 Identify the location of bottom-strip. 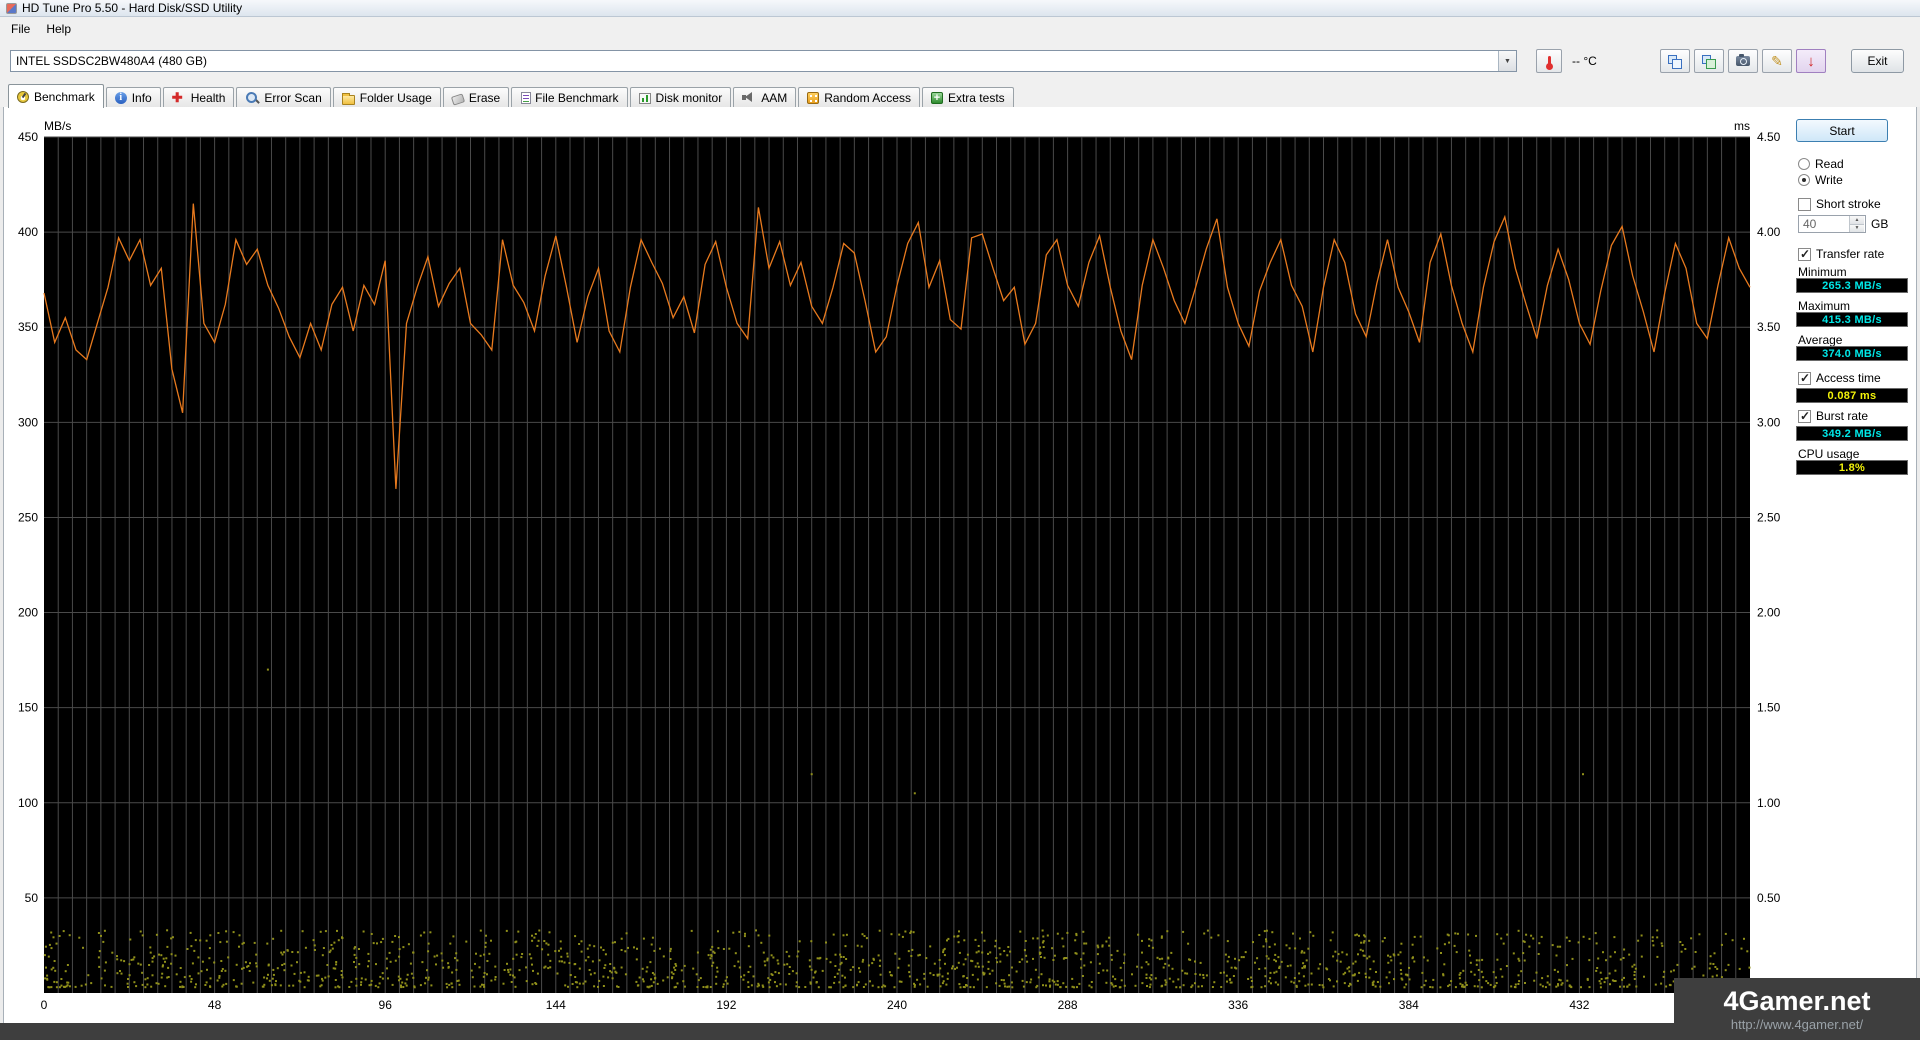
(960, 1031).